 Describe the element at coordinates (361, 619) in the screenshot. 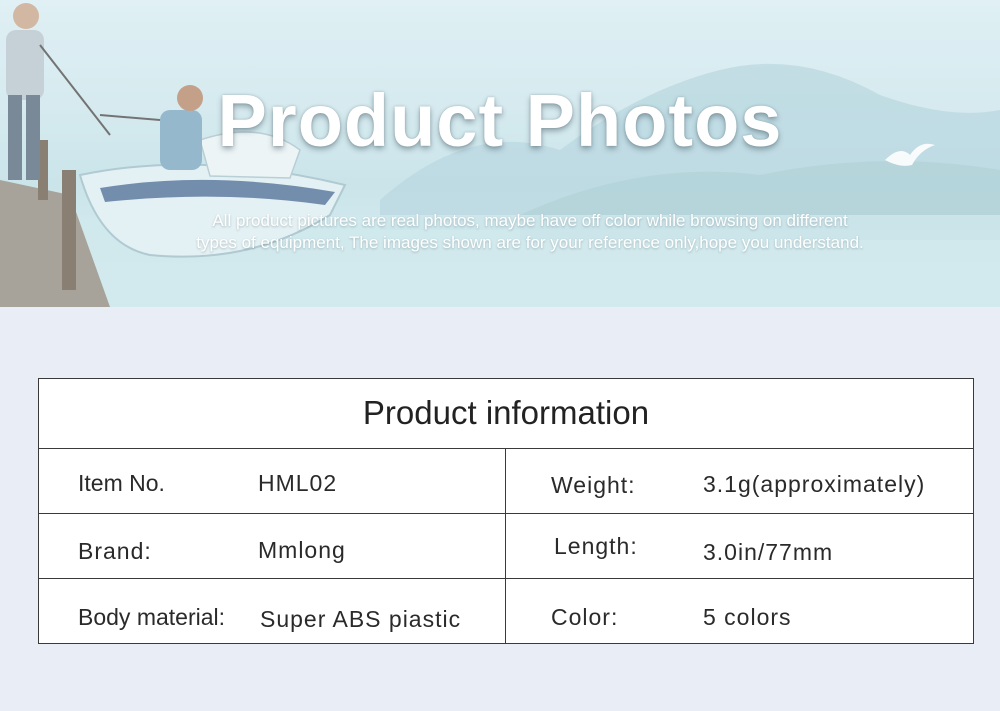

I see `body-material-value: Super ABS piastic` at that location.